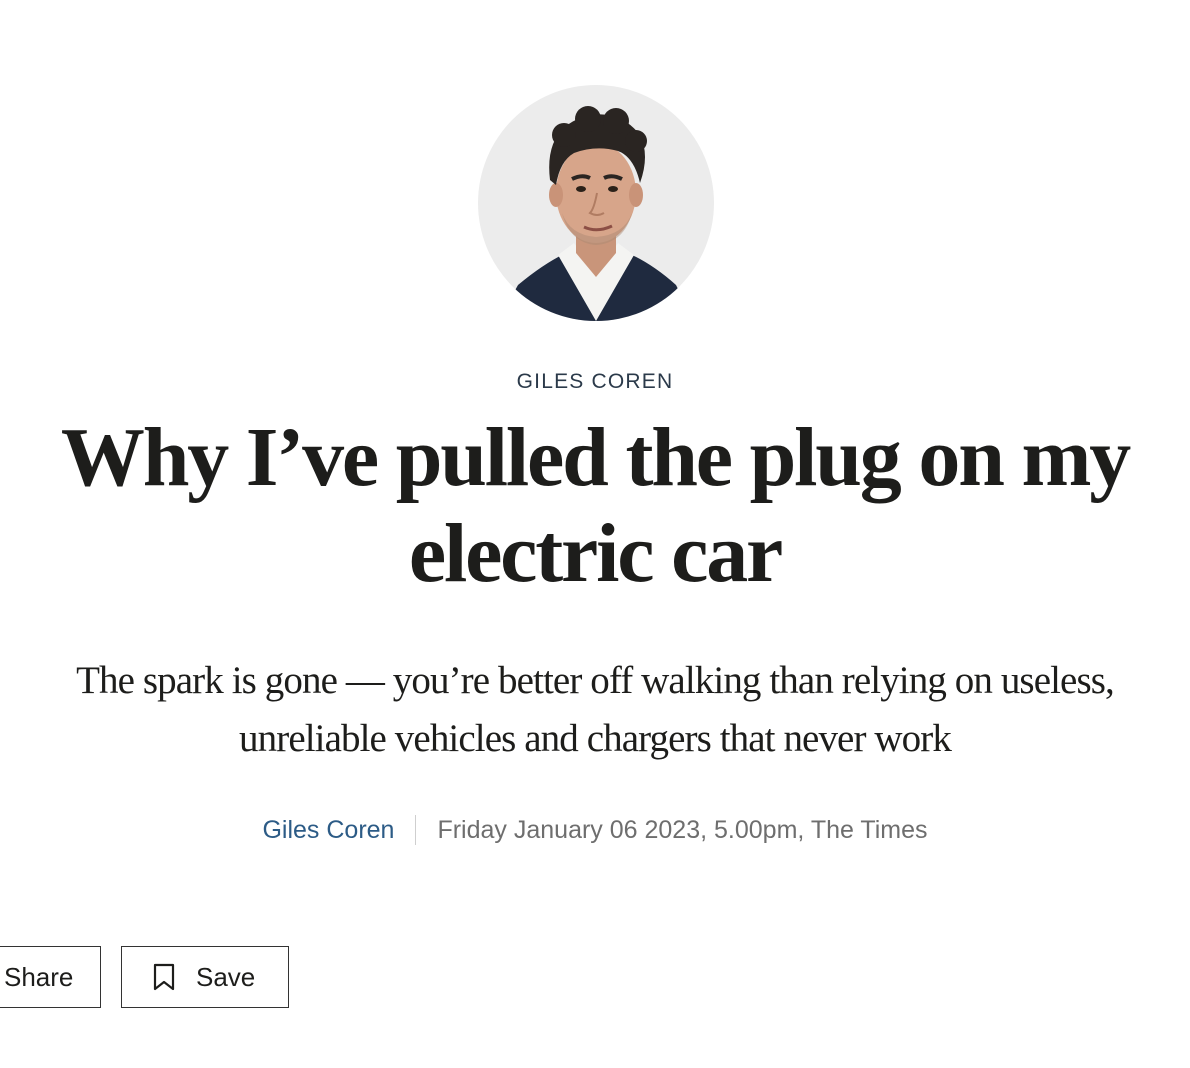  I want to click on save-button-label: Save, so click(226, 976).